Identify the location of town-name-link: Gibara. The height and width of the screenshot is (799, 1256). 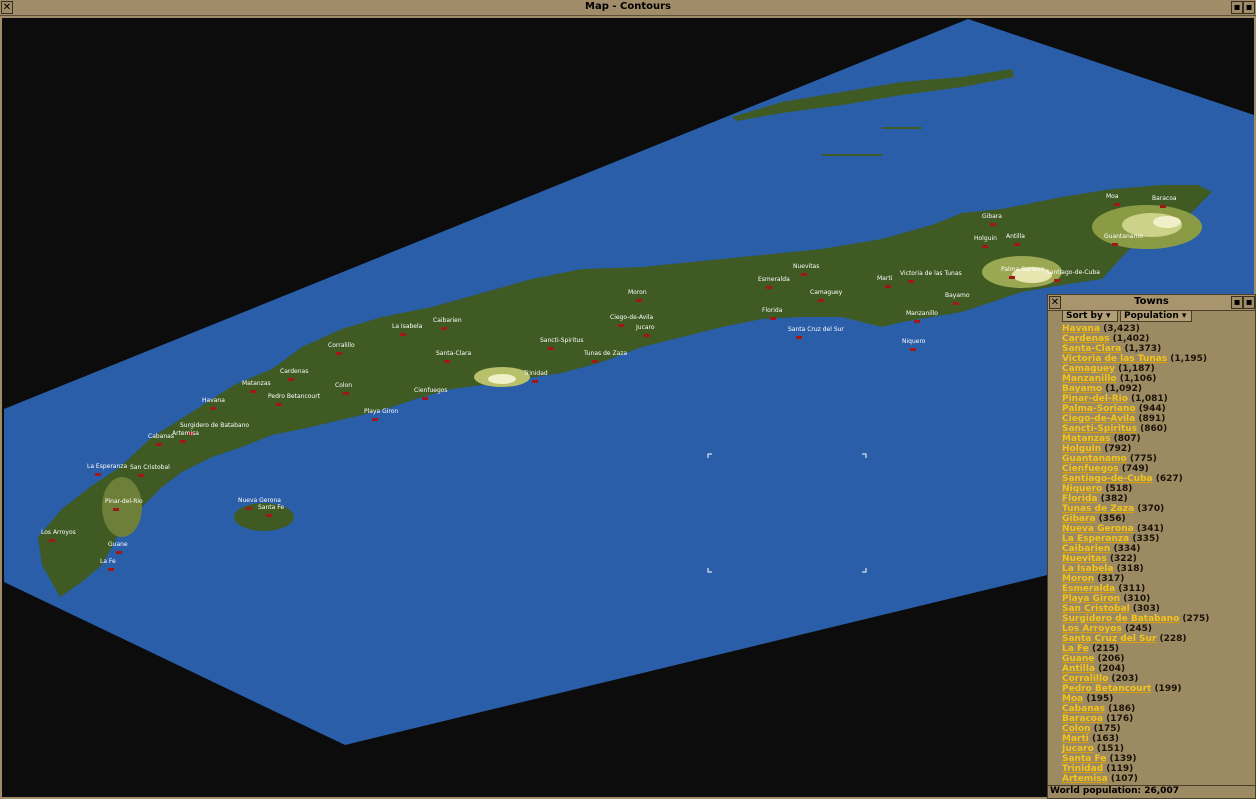
(1079, 519).